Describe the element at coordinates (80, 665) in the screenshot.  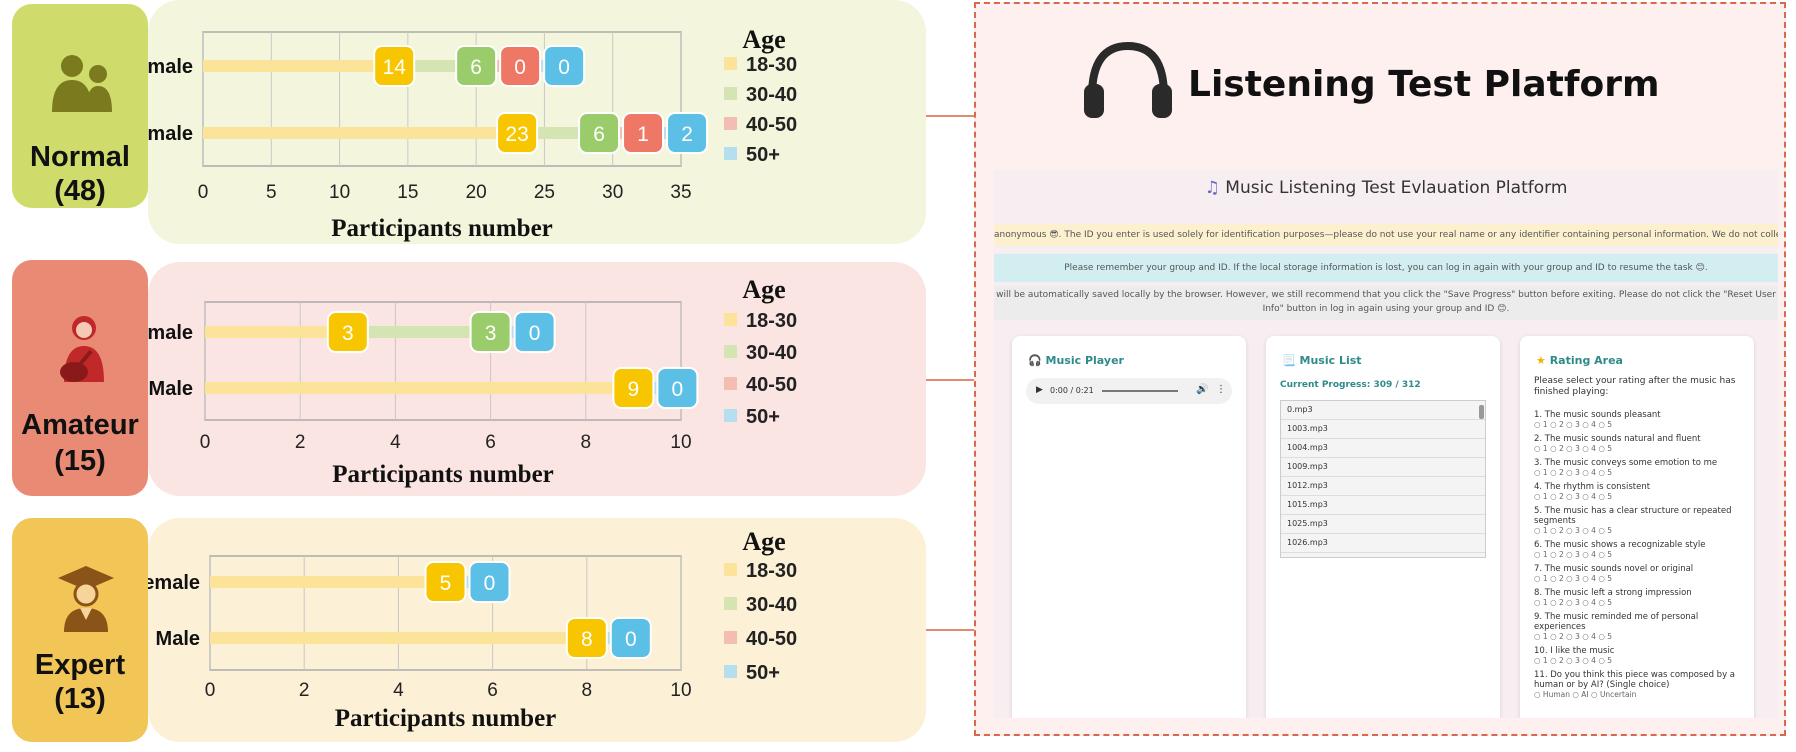
I see `group-name: Expert` at that location.